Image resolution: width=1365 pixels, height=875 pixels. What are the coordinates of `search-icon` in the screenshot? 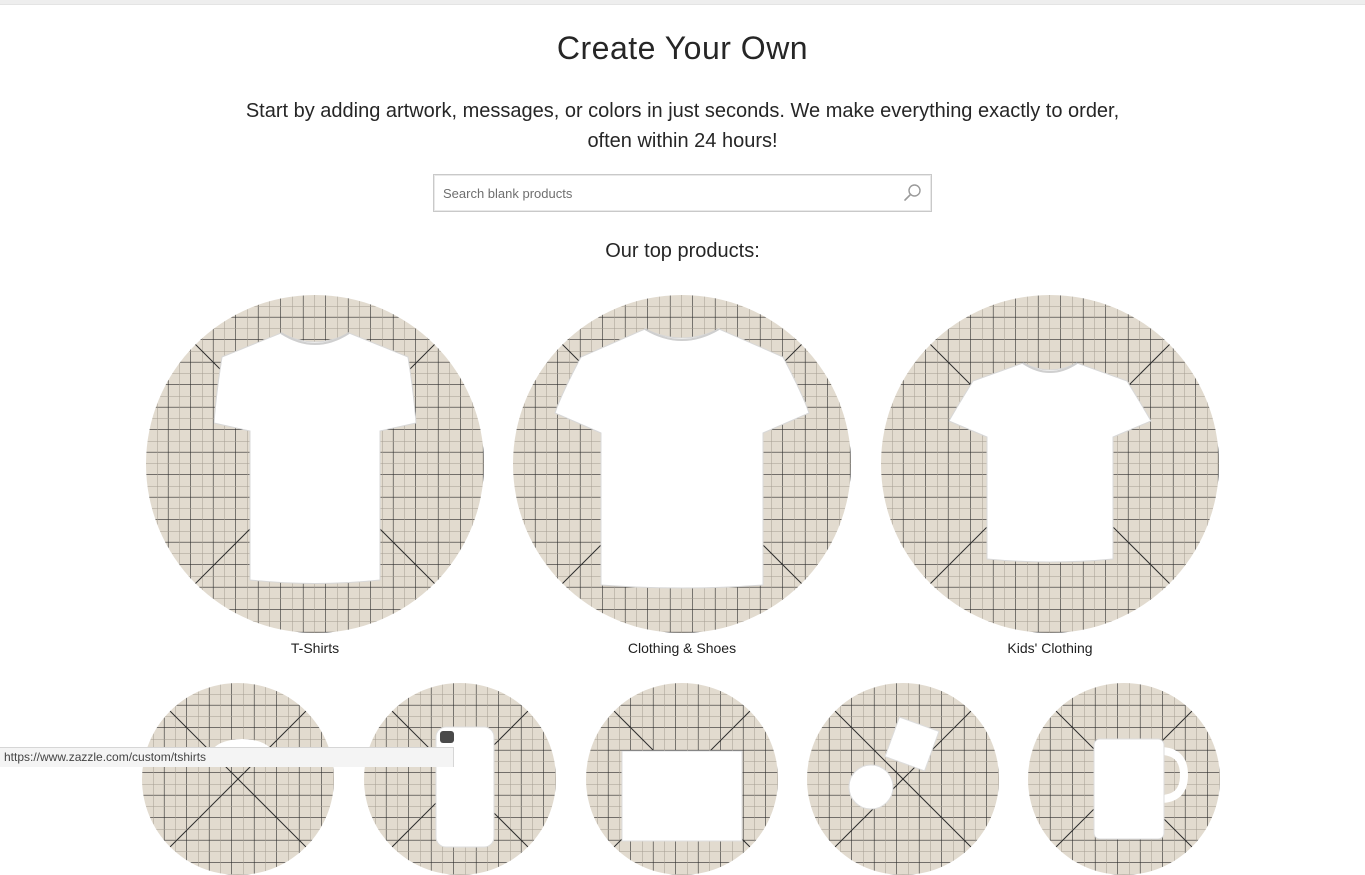 It's located at (913, 193).